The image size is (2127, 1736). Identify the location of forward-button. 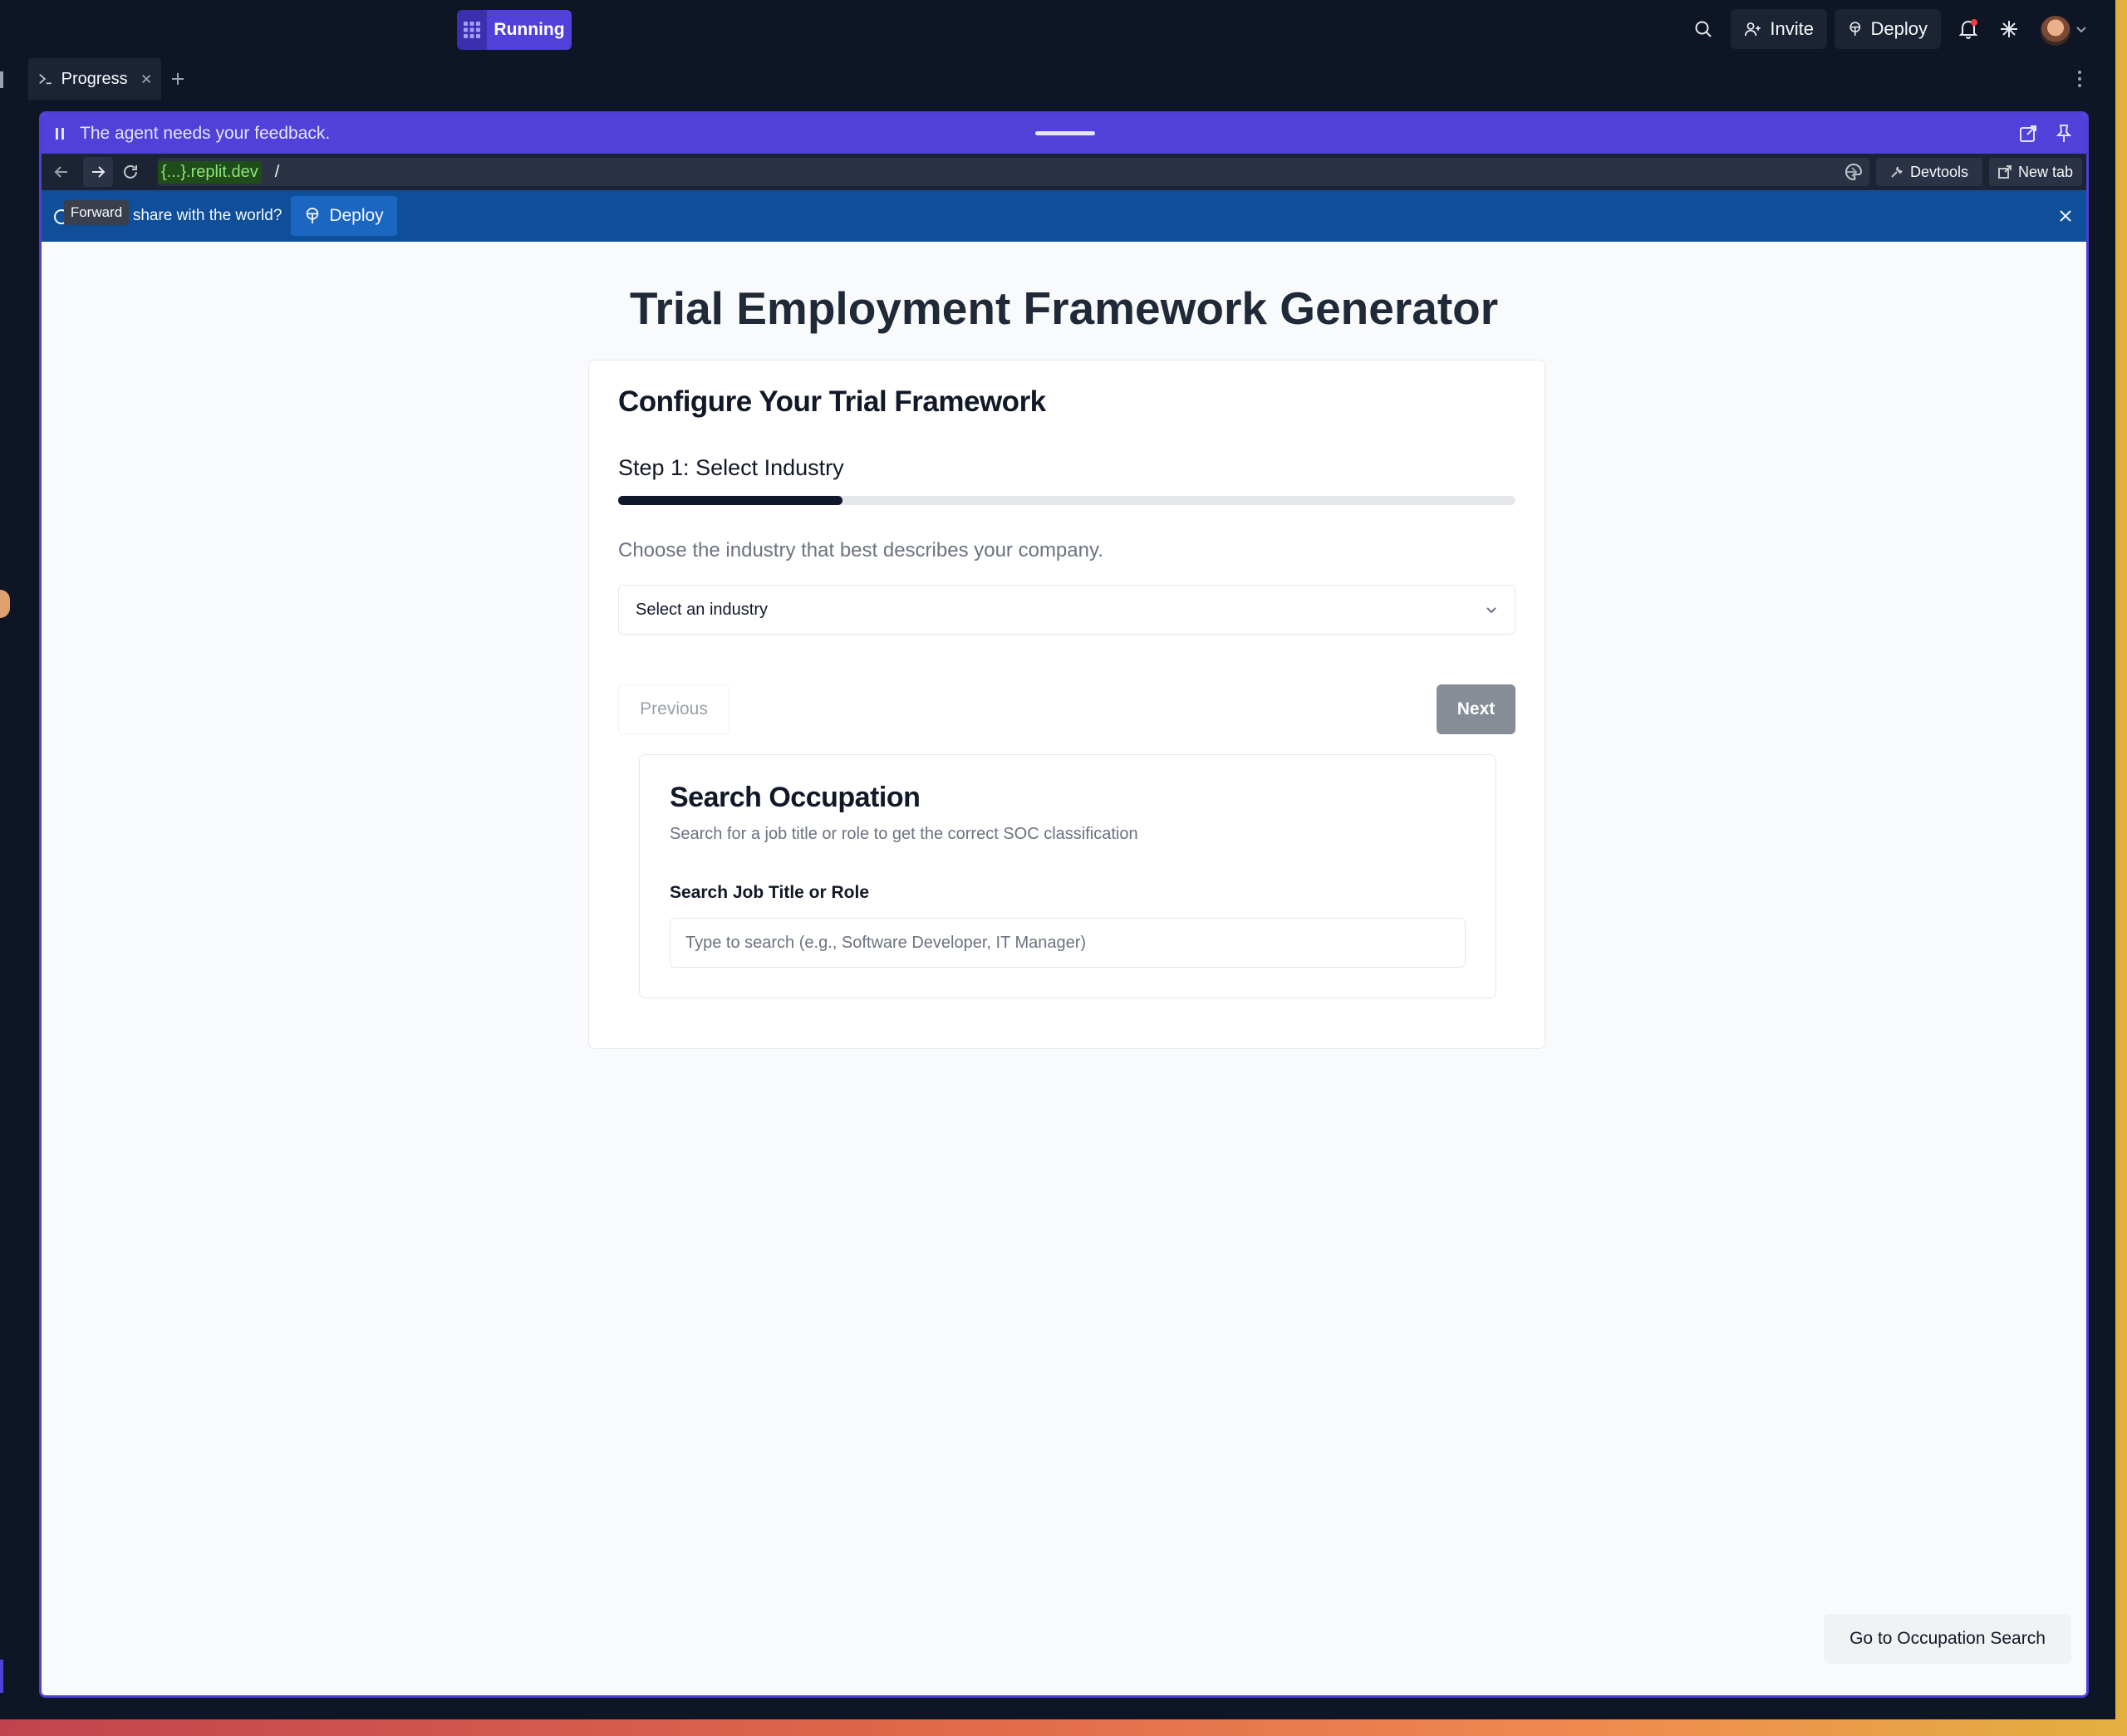
(98, 172).